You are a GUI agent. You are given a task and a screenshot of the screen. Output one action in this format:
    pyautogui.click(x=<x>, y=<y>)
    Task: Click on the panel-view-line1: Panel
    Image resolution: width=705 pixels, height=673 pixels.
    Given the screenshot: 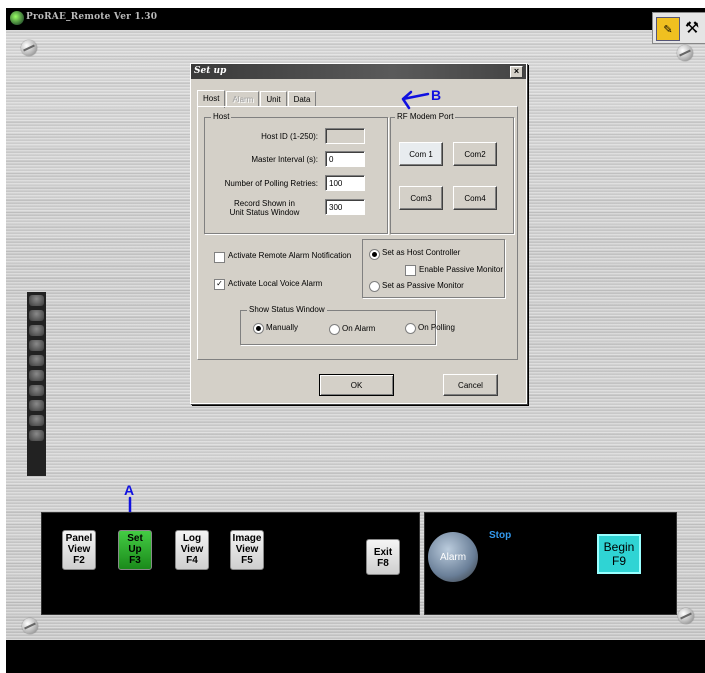 What is the action you would take?
    pyautogui.click(x=79, y=538)
    